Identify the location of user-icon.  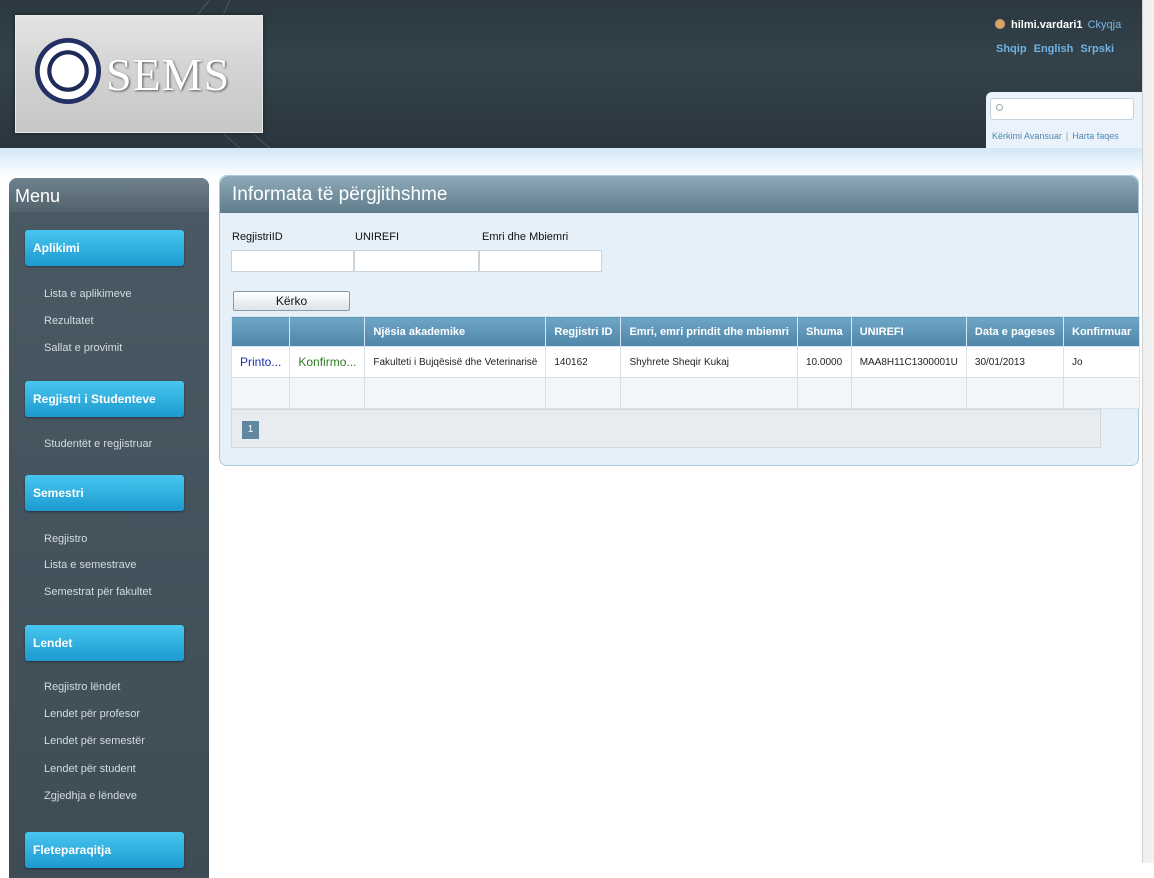
(1000, 24).